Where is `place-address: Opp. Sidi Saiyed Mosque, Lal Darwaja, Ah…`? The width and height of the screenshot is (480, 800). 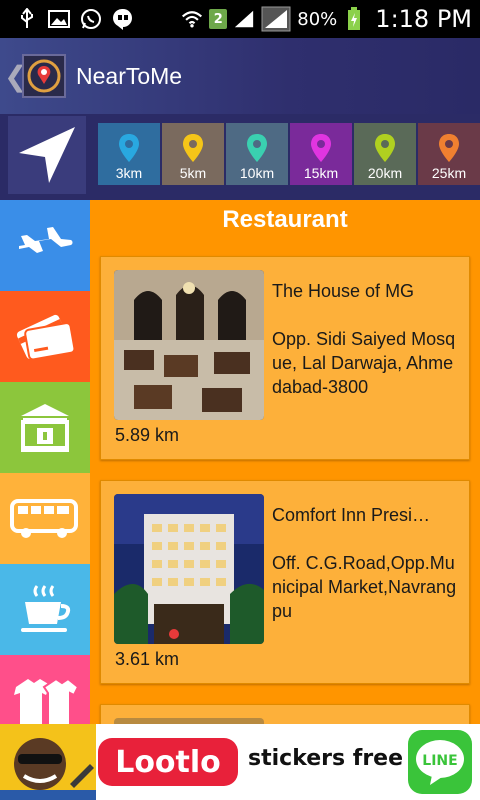 place-address: Opp. Sidi Saiyed Mosque, Lal Darwaja, Ah… is located at coordinates (364, 363).